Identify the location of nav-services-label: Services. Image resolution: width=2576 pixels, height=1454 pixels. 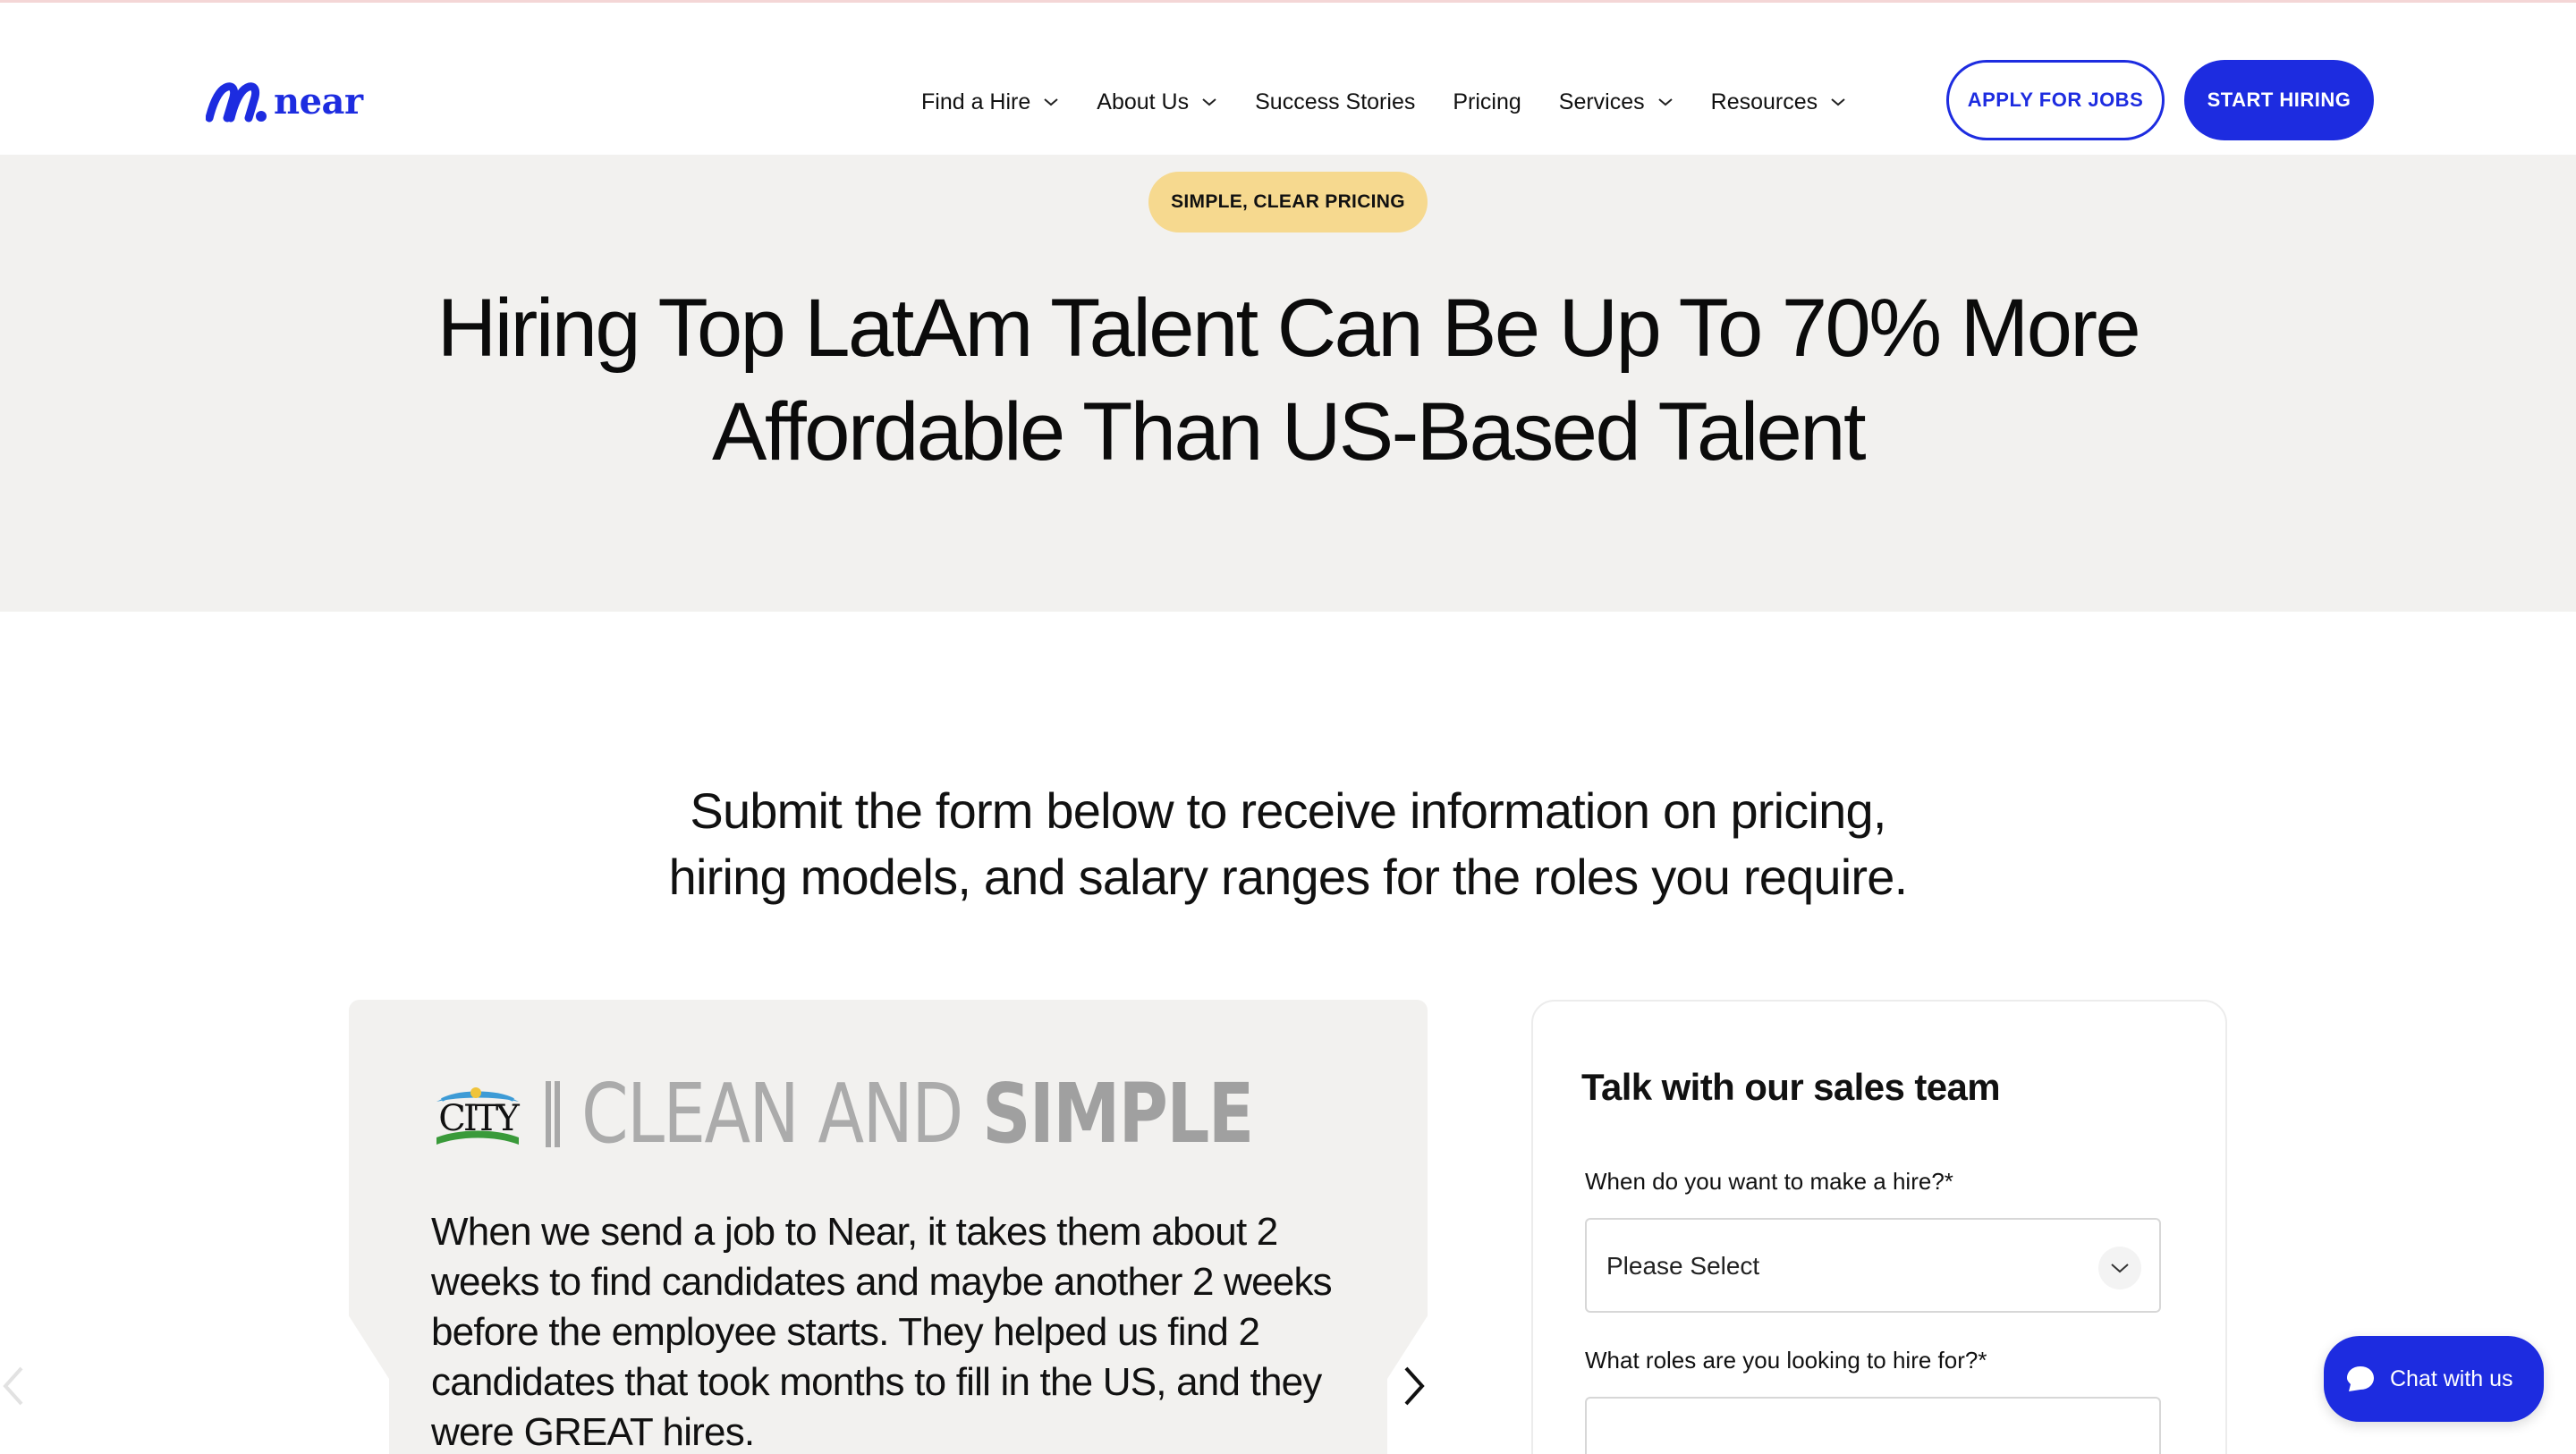
(1601, 101).